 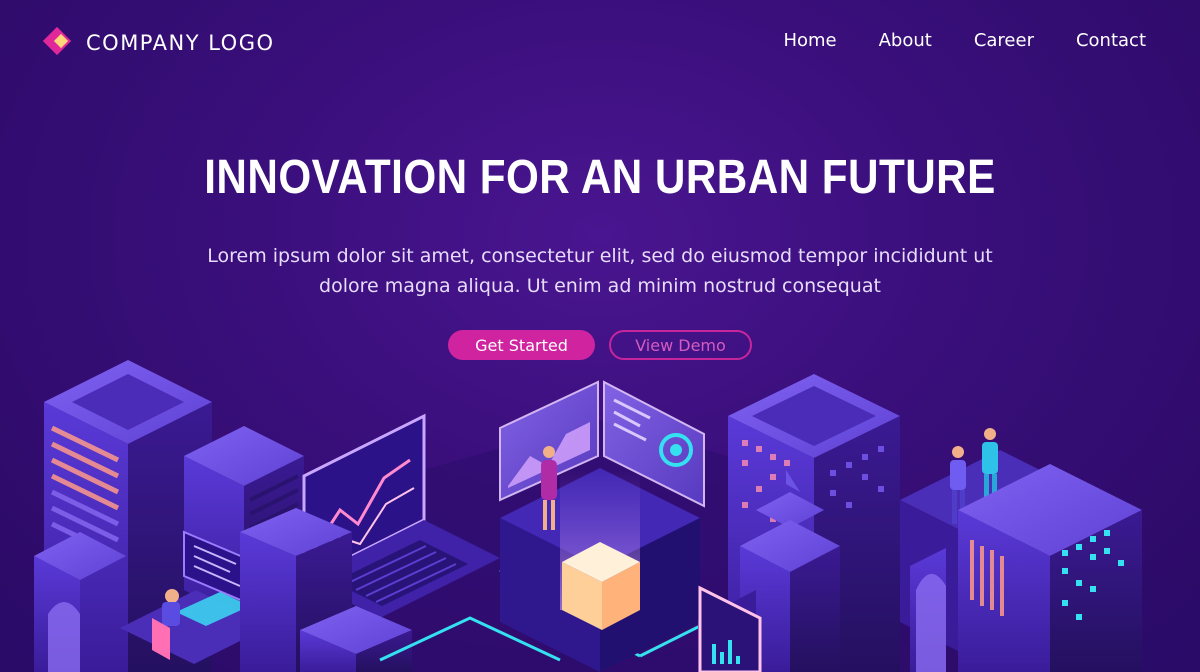 I want to click on logo-diamond-icon, so click(x=58, y=42).